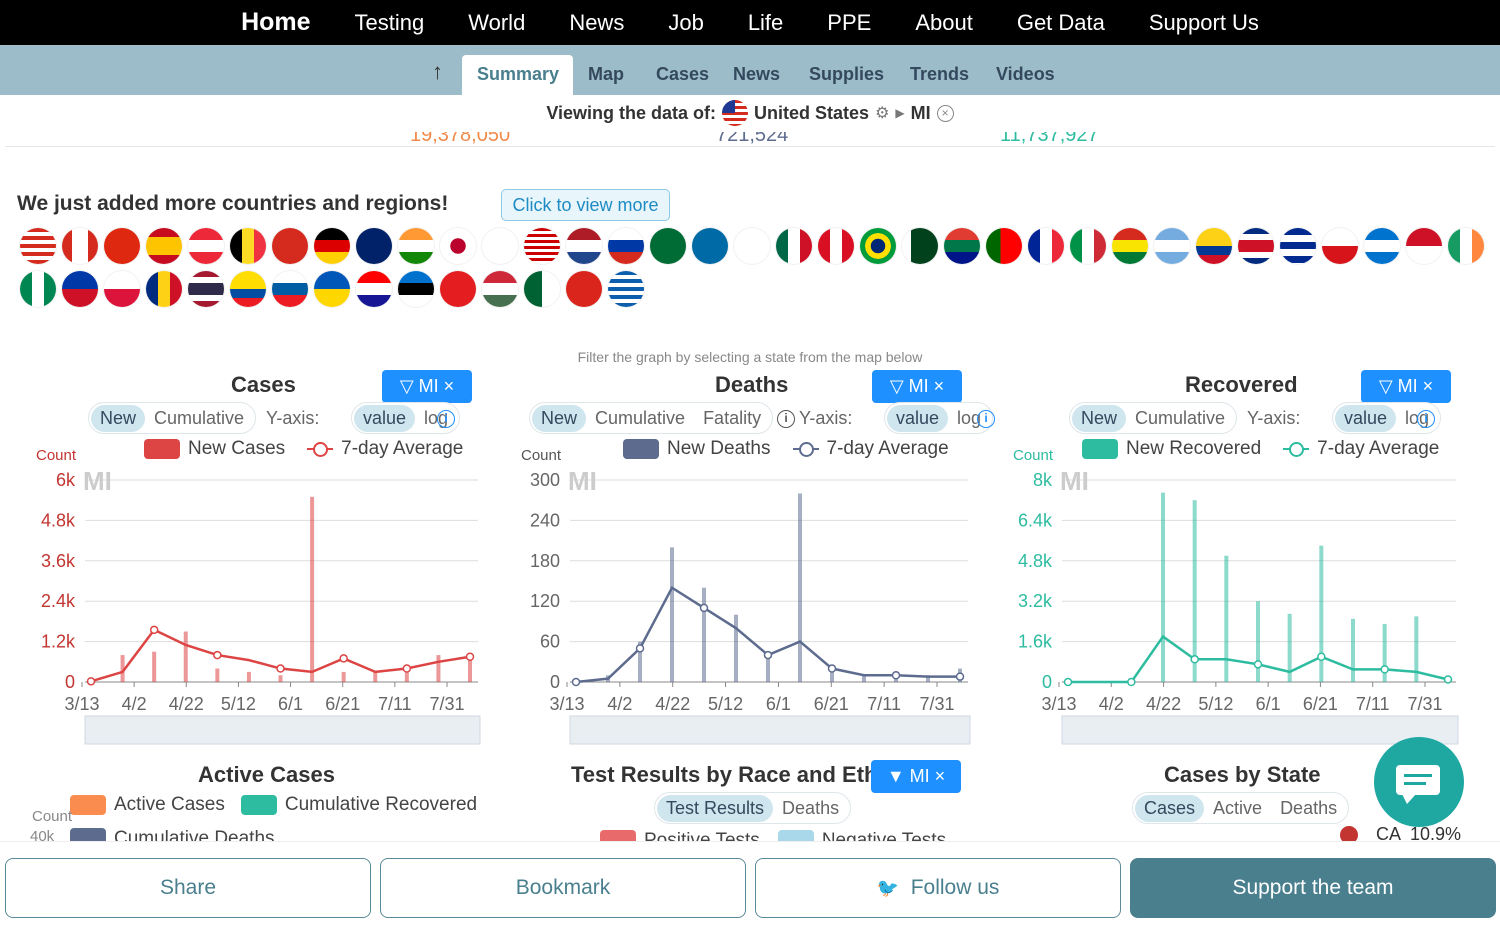  What do you see at coordinates (206, 246) in the screenshot?
I see `flag-at-icon` at bounding box center [206, 246].